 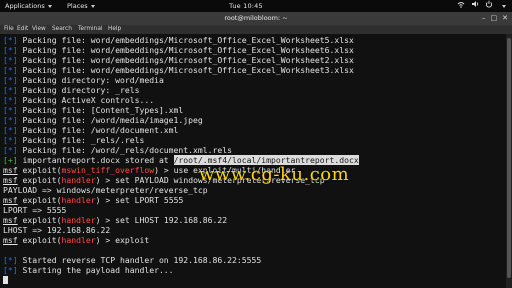 I want to click on menu-edit: Edit, so click(x=22, y=29).